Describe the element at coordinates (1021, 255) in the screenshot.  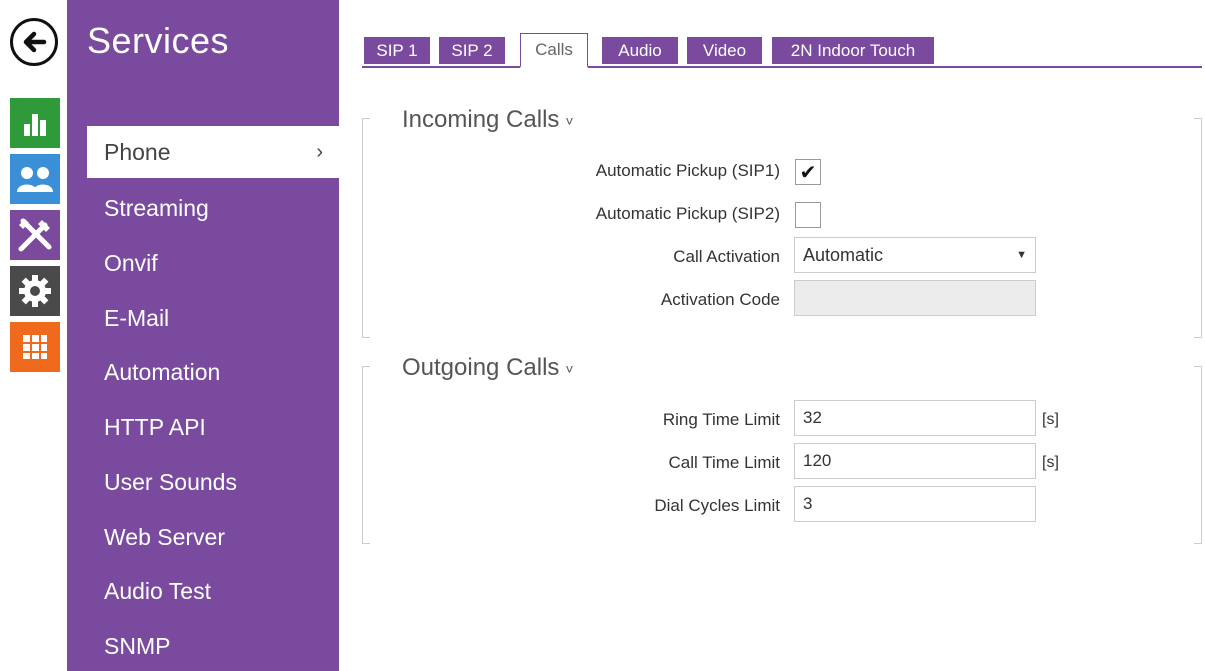
I see `dropdown-arrow-icon: ▼` at that location.